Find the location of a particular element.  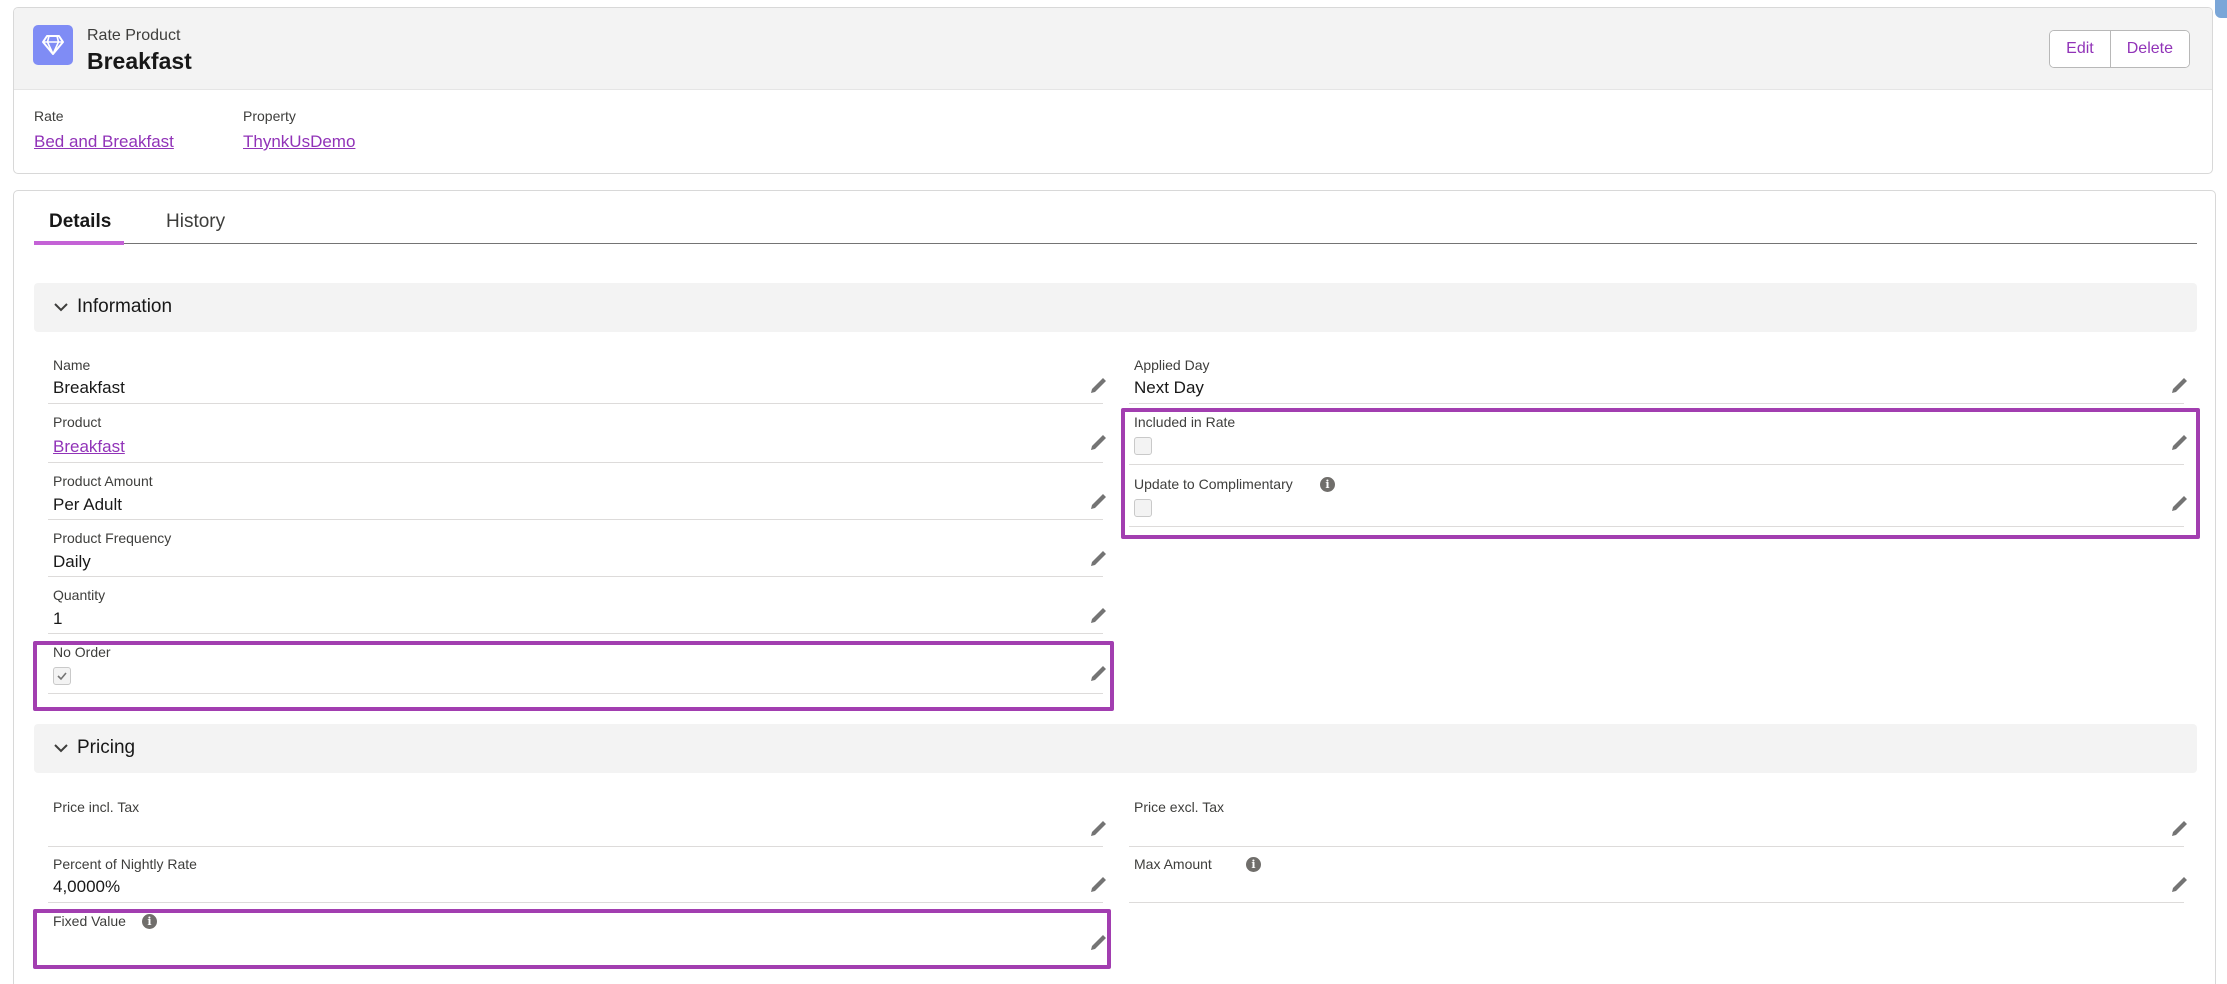

field-label: Product Frequency is located at coordinates (112, 538).